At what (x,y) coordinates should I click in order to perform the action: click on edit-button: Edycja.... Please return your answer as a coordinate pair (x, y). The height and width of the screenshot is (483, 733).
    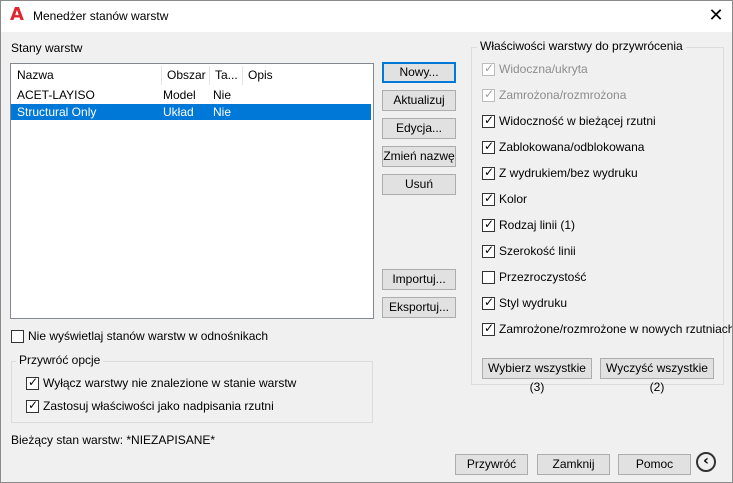
    Looking at the image, I should click on (419, 128).